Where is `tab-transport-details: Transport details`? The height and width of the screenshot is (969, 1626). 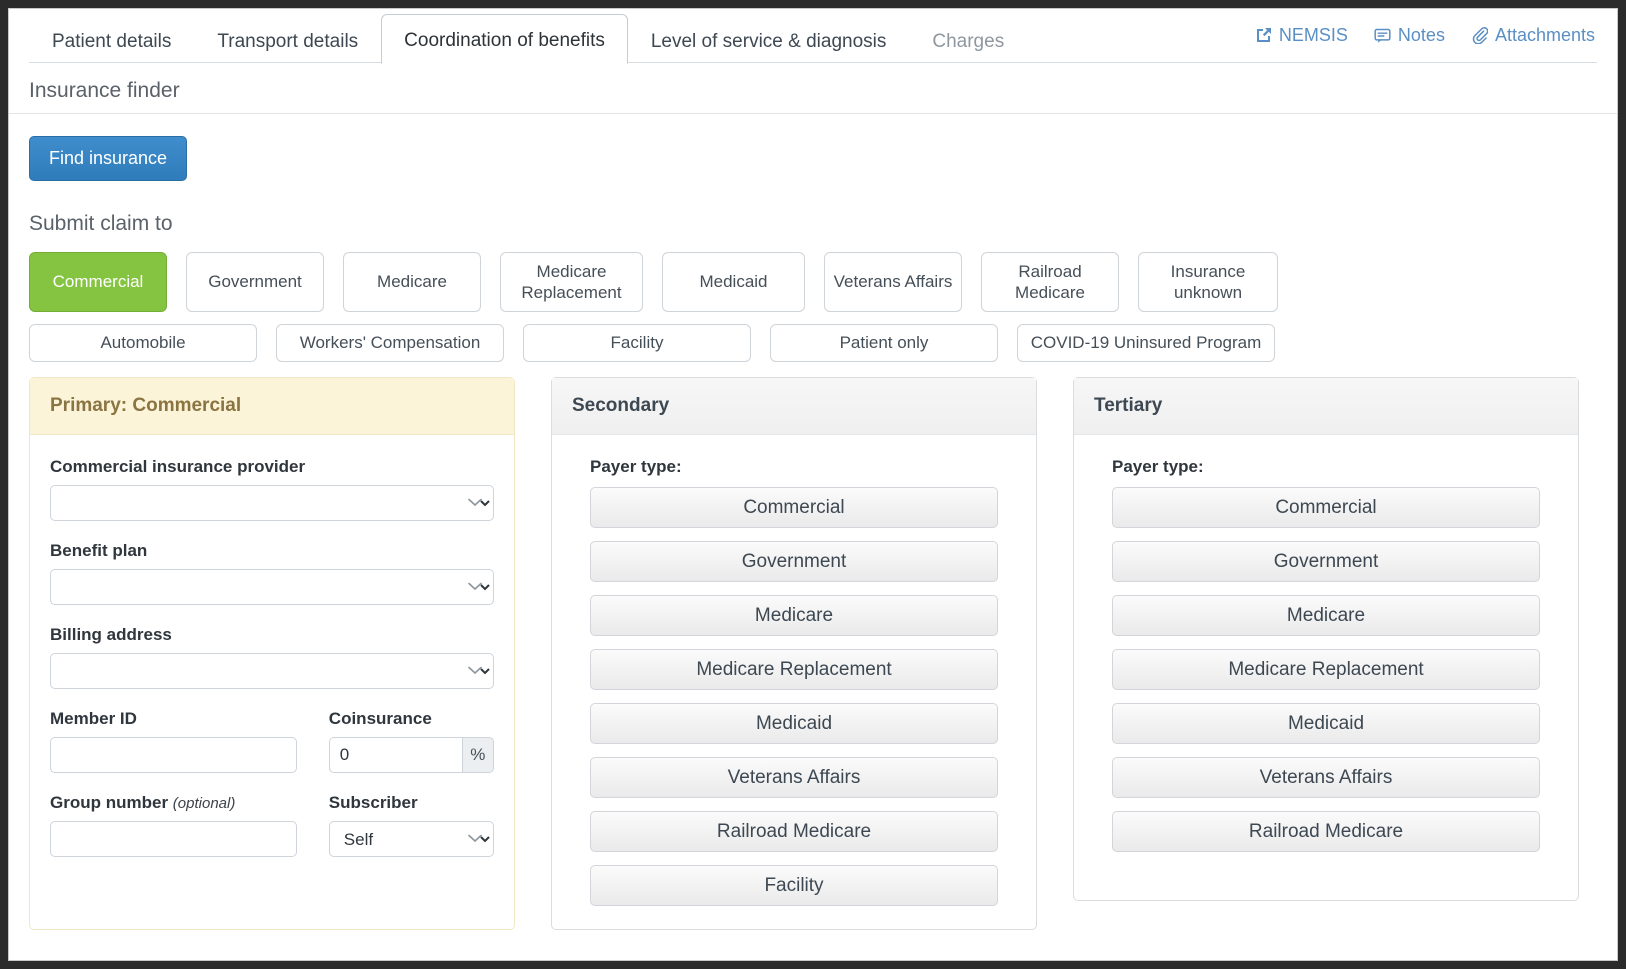 tab-transport-details: Transport details is located at coordinates (287, 47).